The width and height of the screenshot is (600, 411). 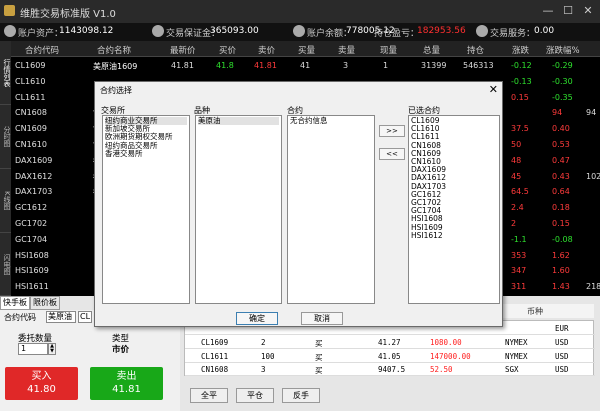 I want to click on buy-price: 41.80, so click(x=41, y=389).